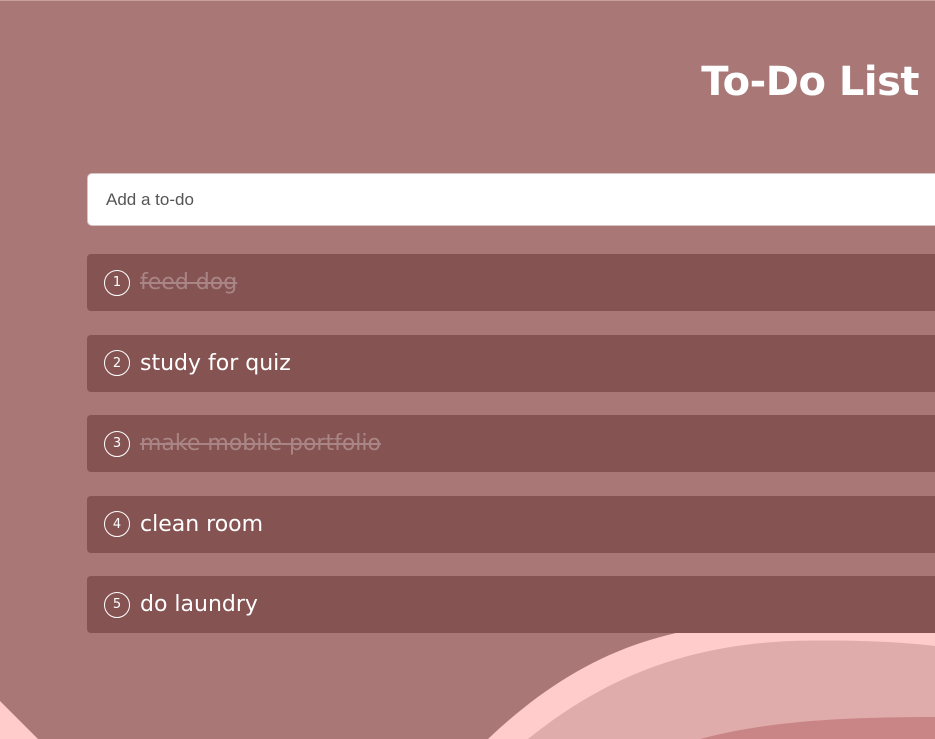 The height and width of the screenshot is (739, 935). Describe the element at coordinates (202, 524) in the screenshot. I see `todo-item-text: clean room` at that location.